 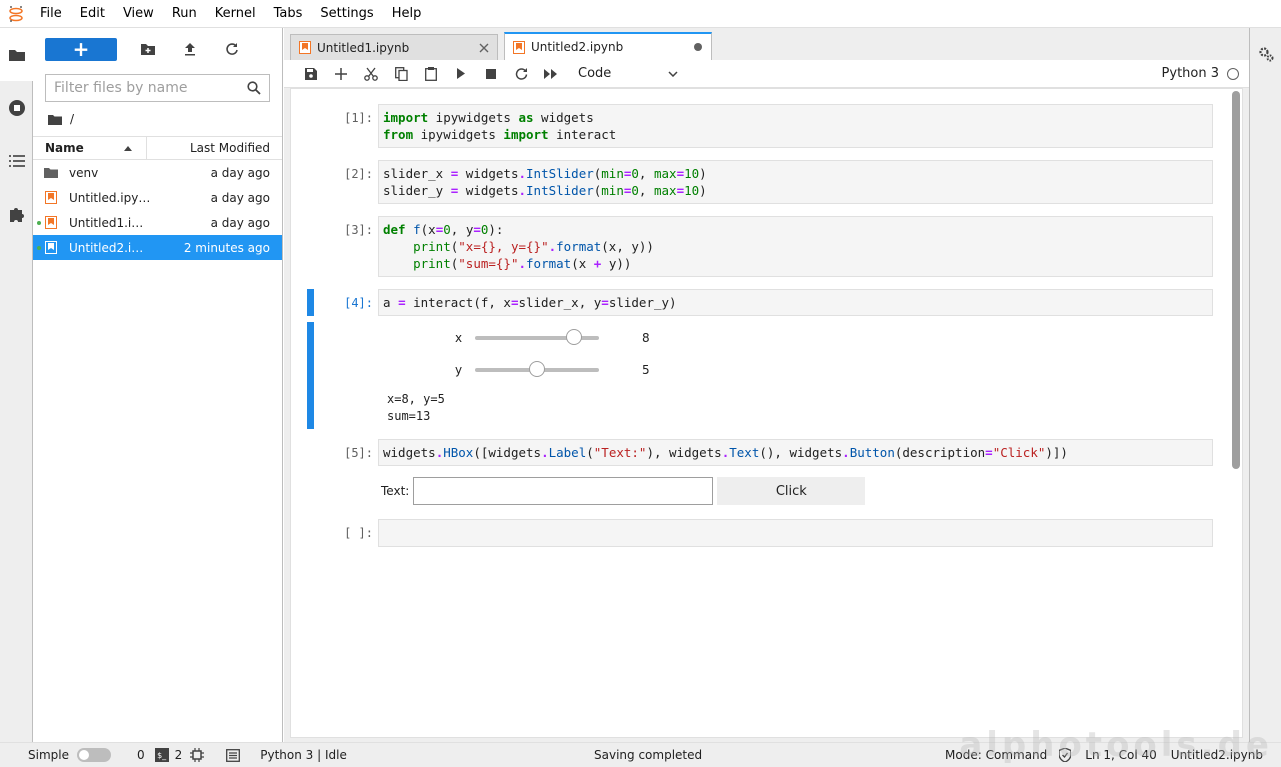 I want to click on menu-view: View, so click(x=138, y=14).